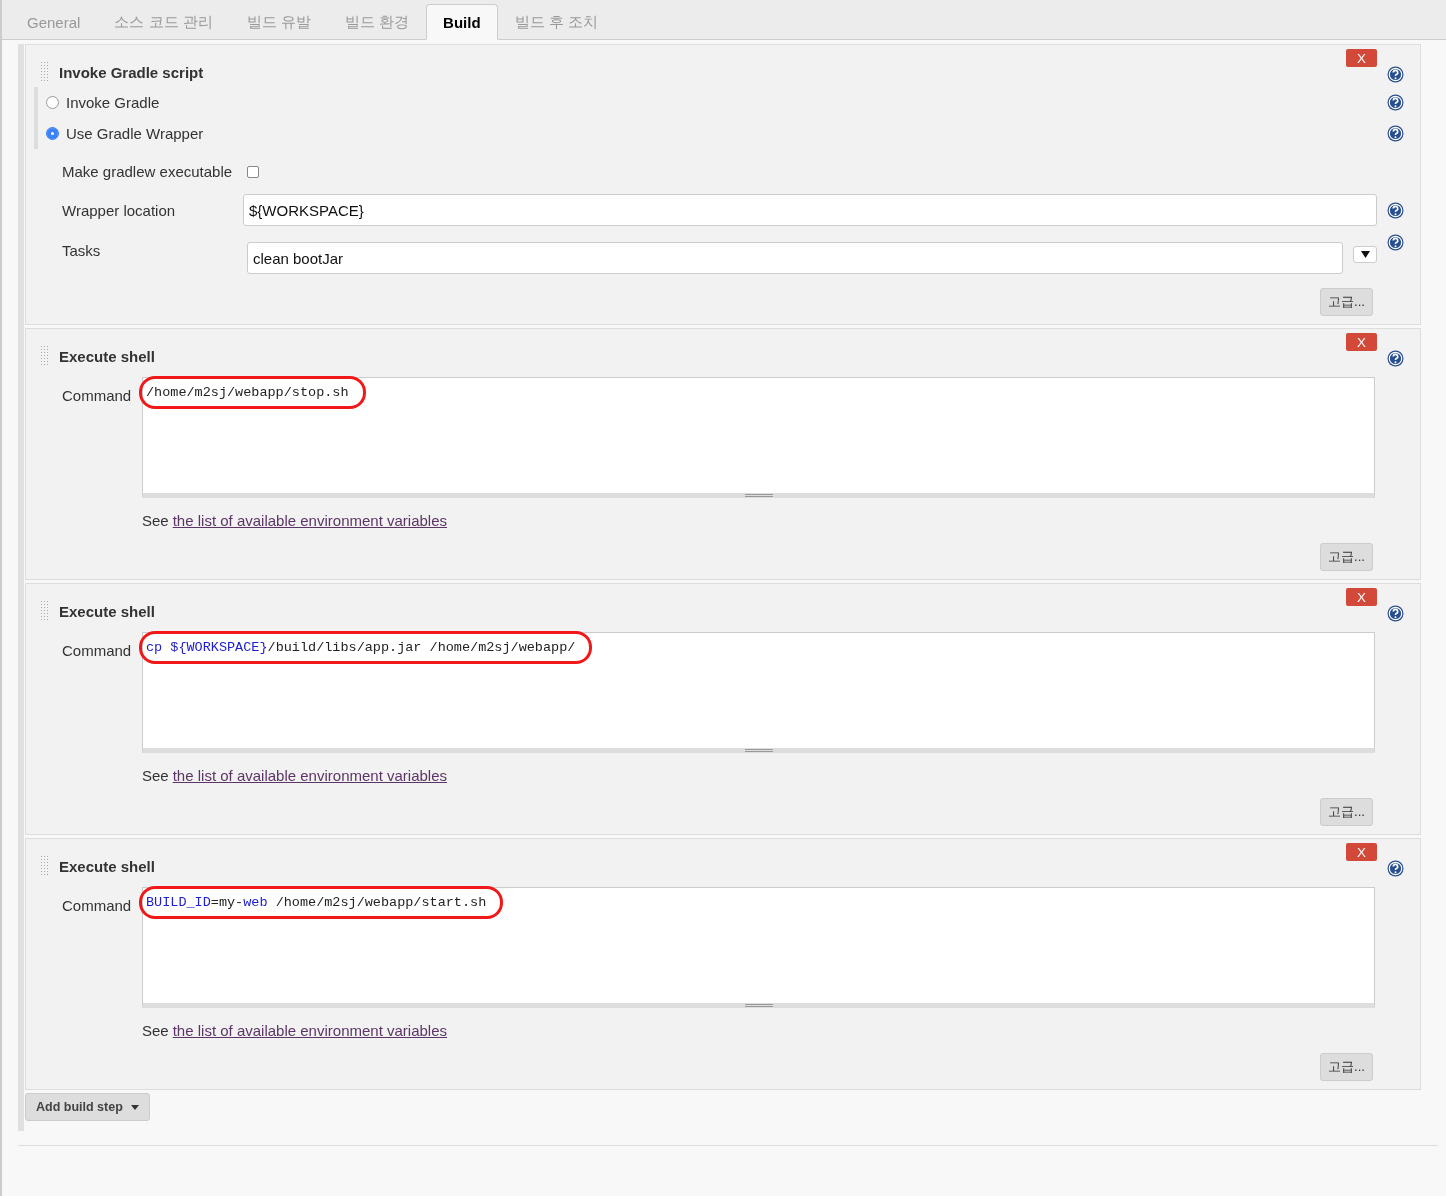 This screenshot has height=1196, width=1446. I want to click on field-label: Tasks, so click(82, 250).